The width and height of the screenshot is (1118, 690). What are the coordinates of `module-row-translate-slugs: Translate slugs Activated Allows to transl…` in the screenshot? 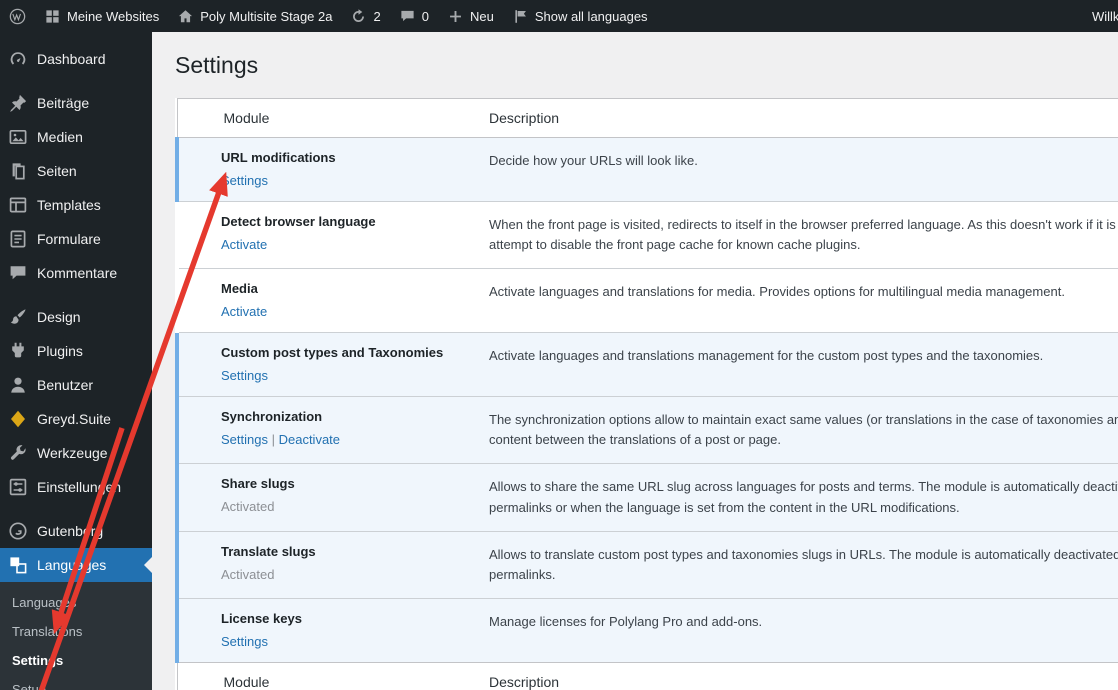 It's located at (646, 564).